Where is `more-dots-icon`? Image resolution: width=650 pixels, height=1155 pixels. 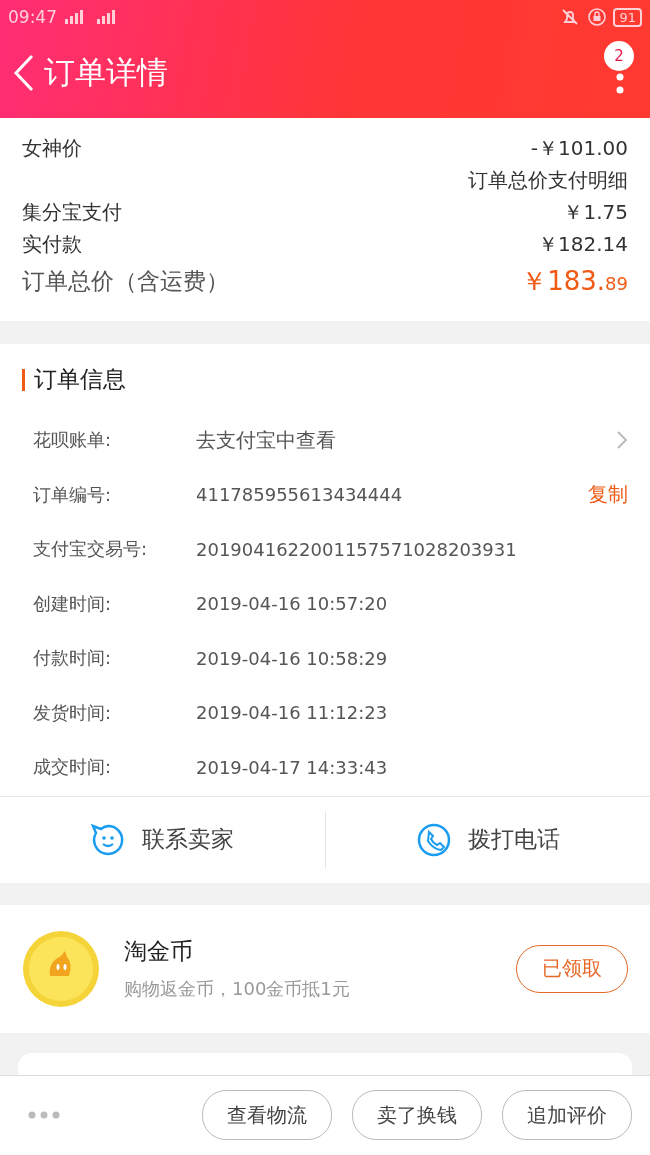
more-dots-icon is located at coordinates (44, 1115).